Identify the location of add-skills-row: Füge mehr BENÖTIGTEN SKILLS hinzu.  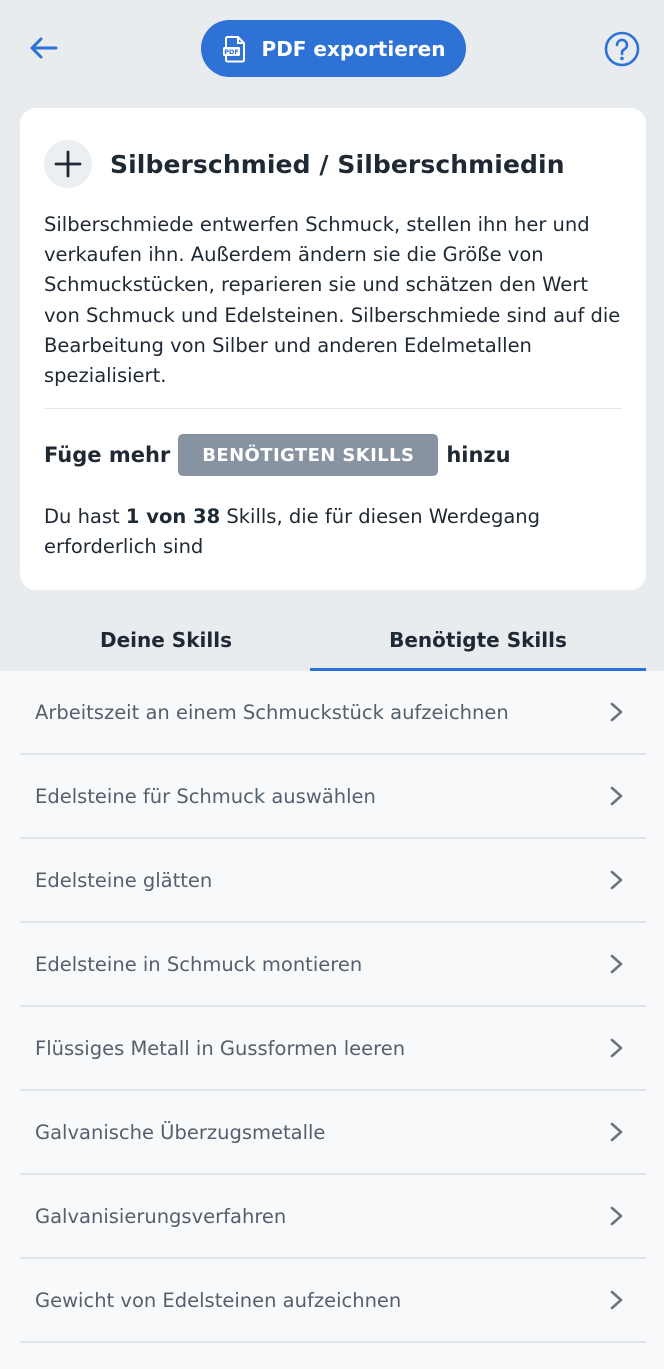
(277, 455).